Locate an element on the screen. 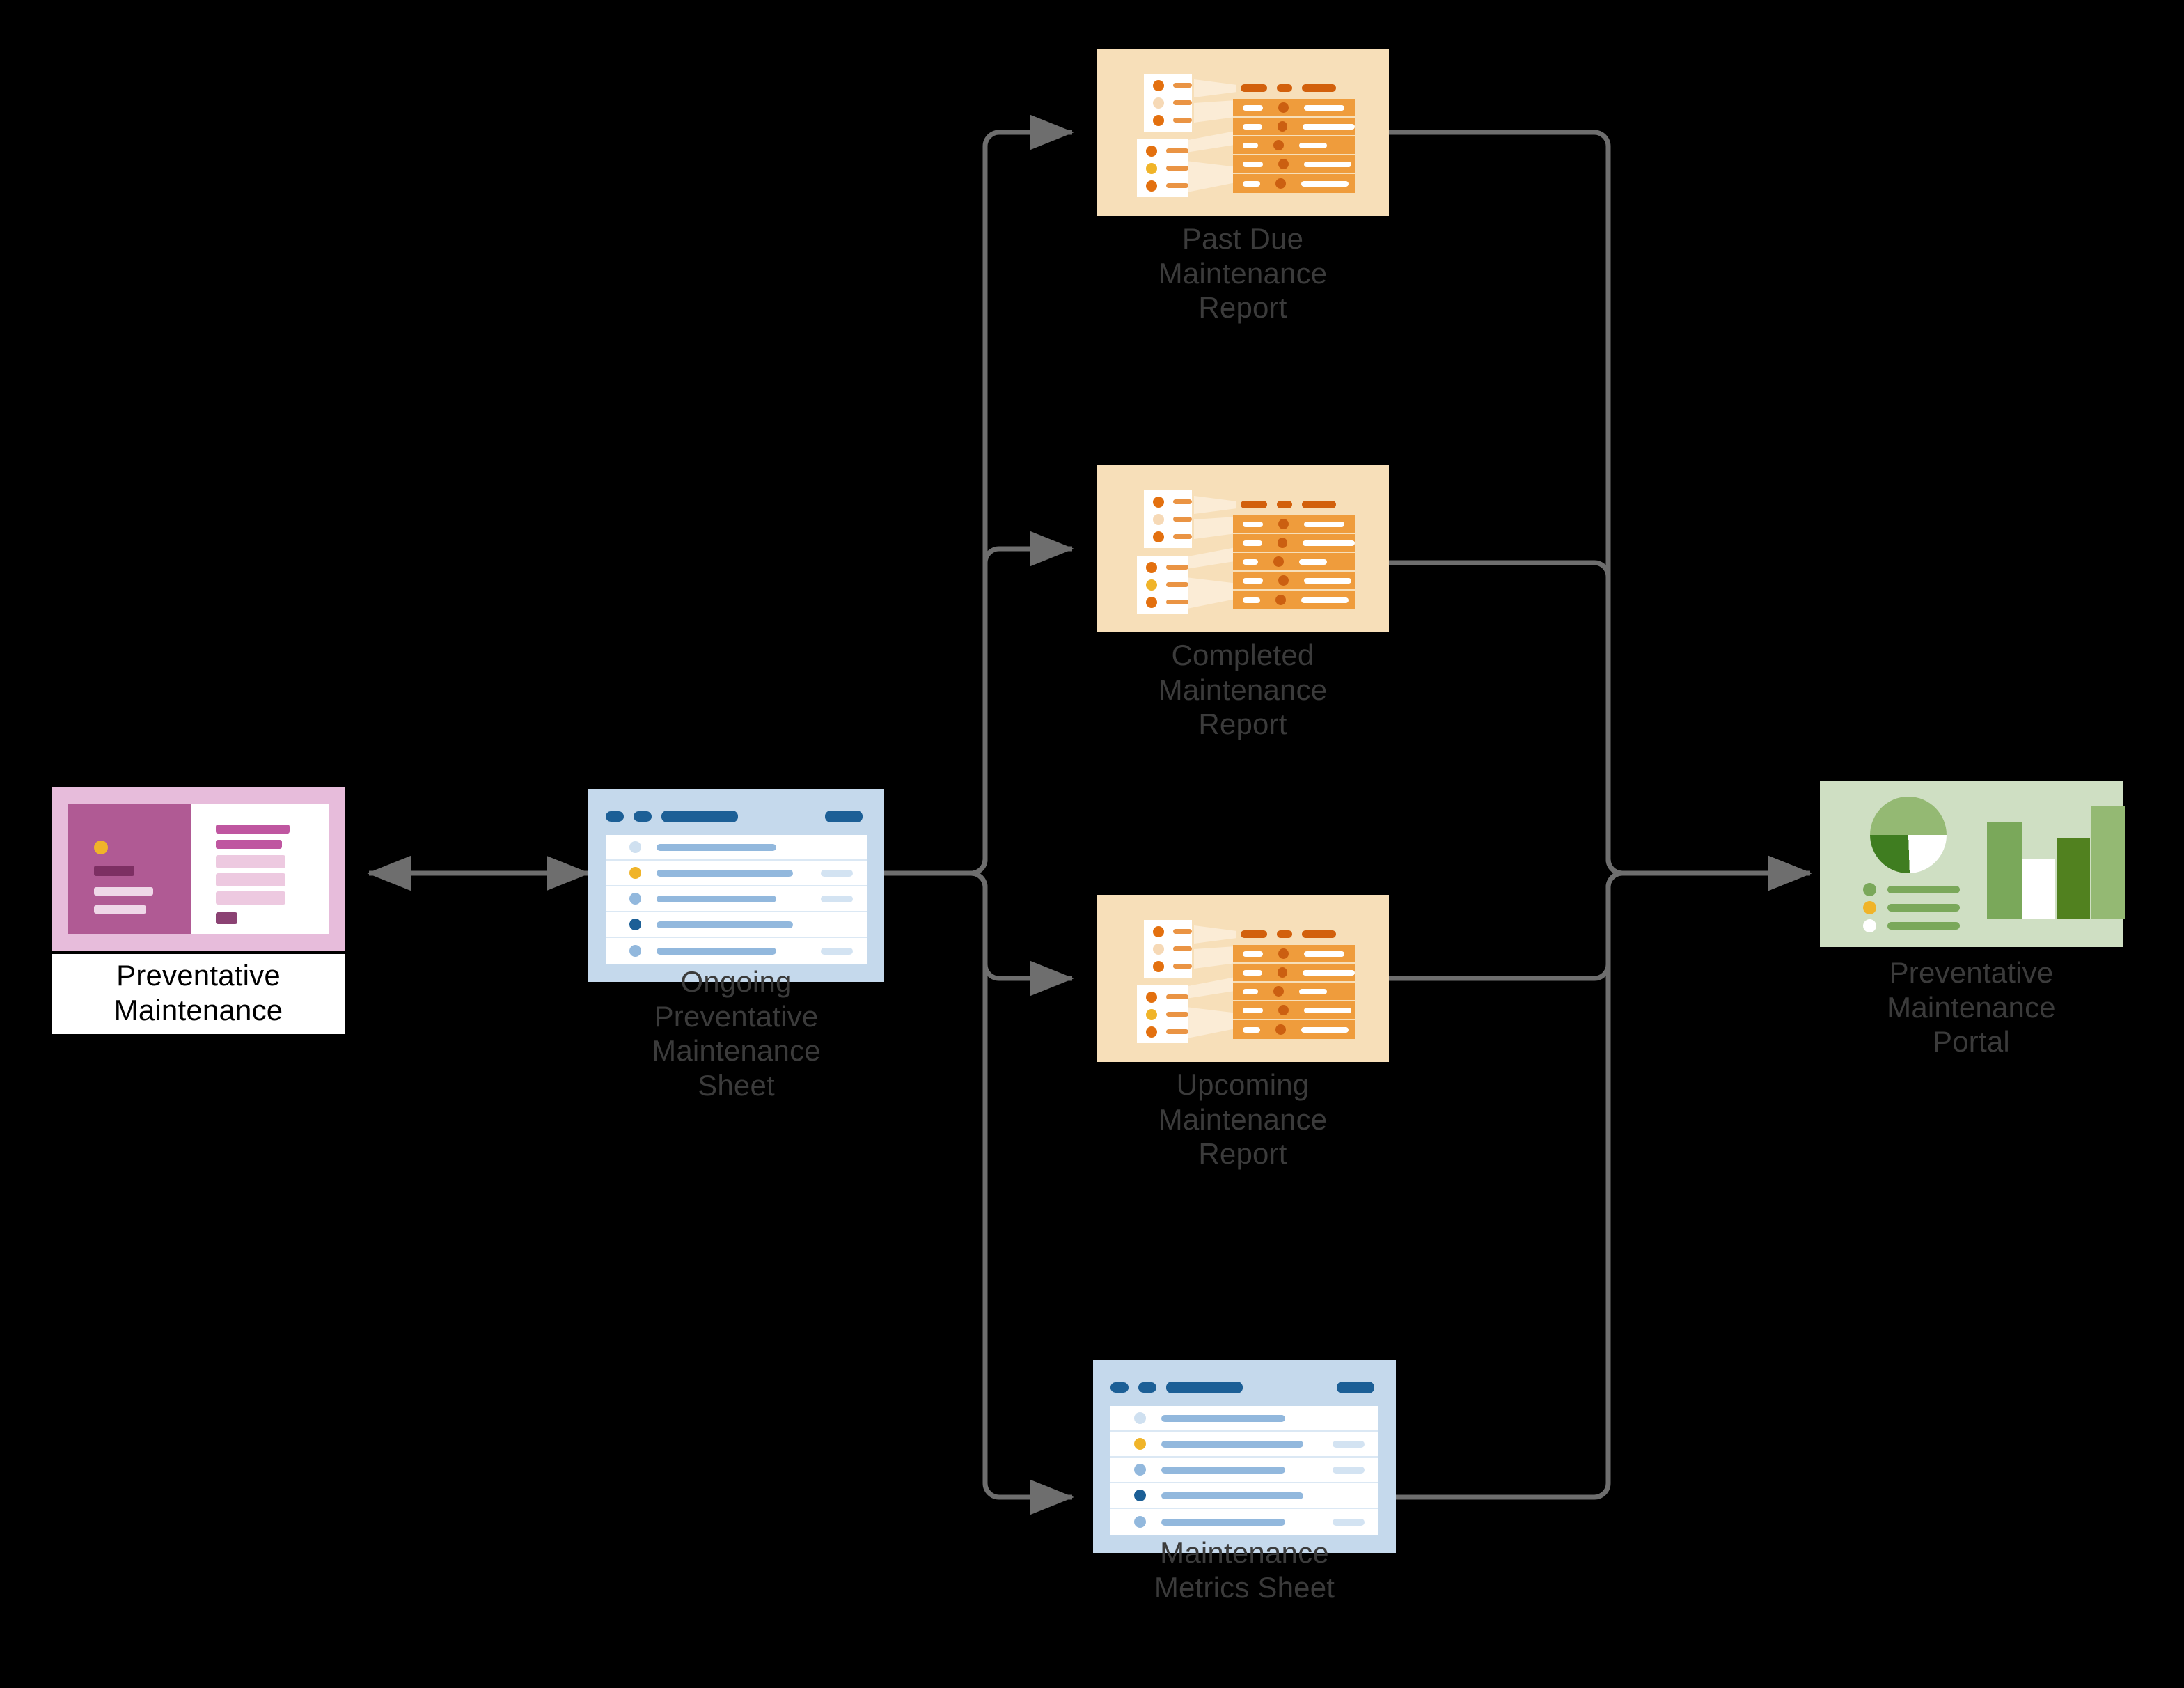  edge-sheet-to-past-due is located at coordinates (978, 495).